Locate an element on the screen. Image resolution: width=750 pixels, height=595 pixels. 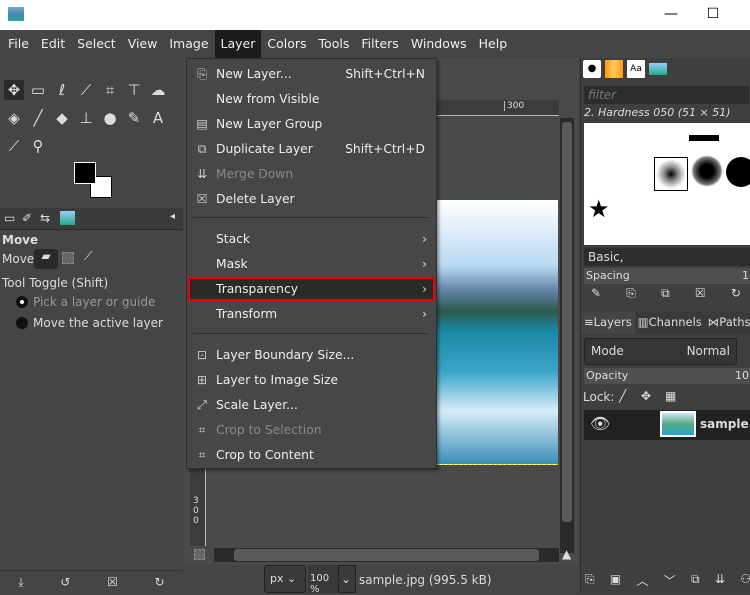
fonts-tab-icon: Aa is located at coordinates (636, 69).